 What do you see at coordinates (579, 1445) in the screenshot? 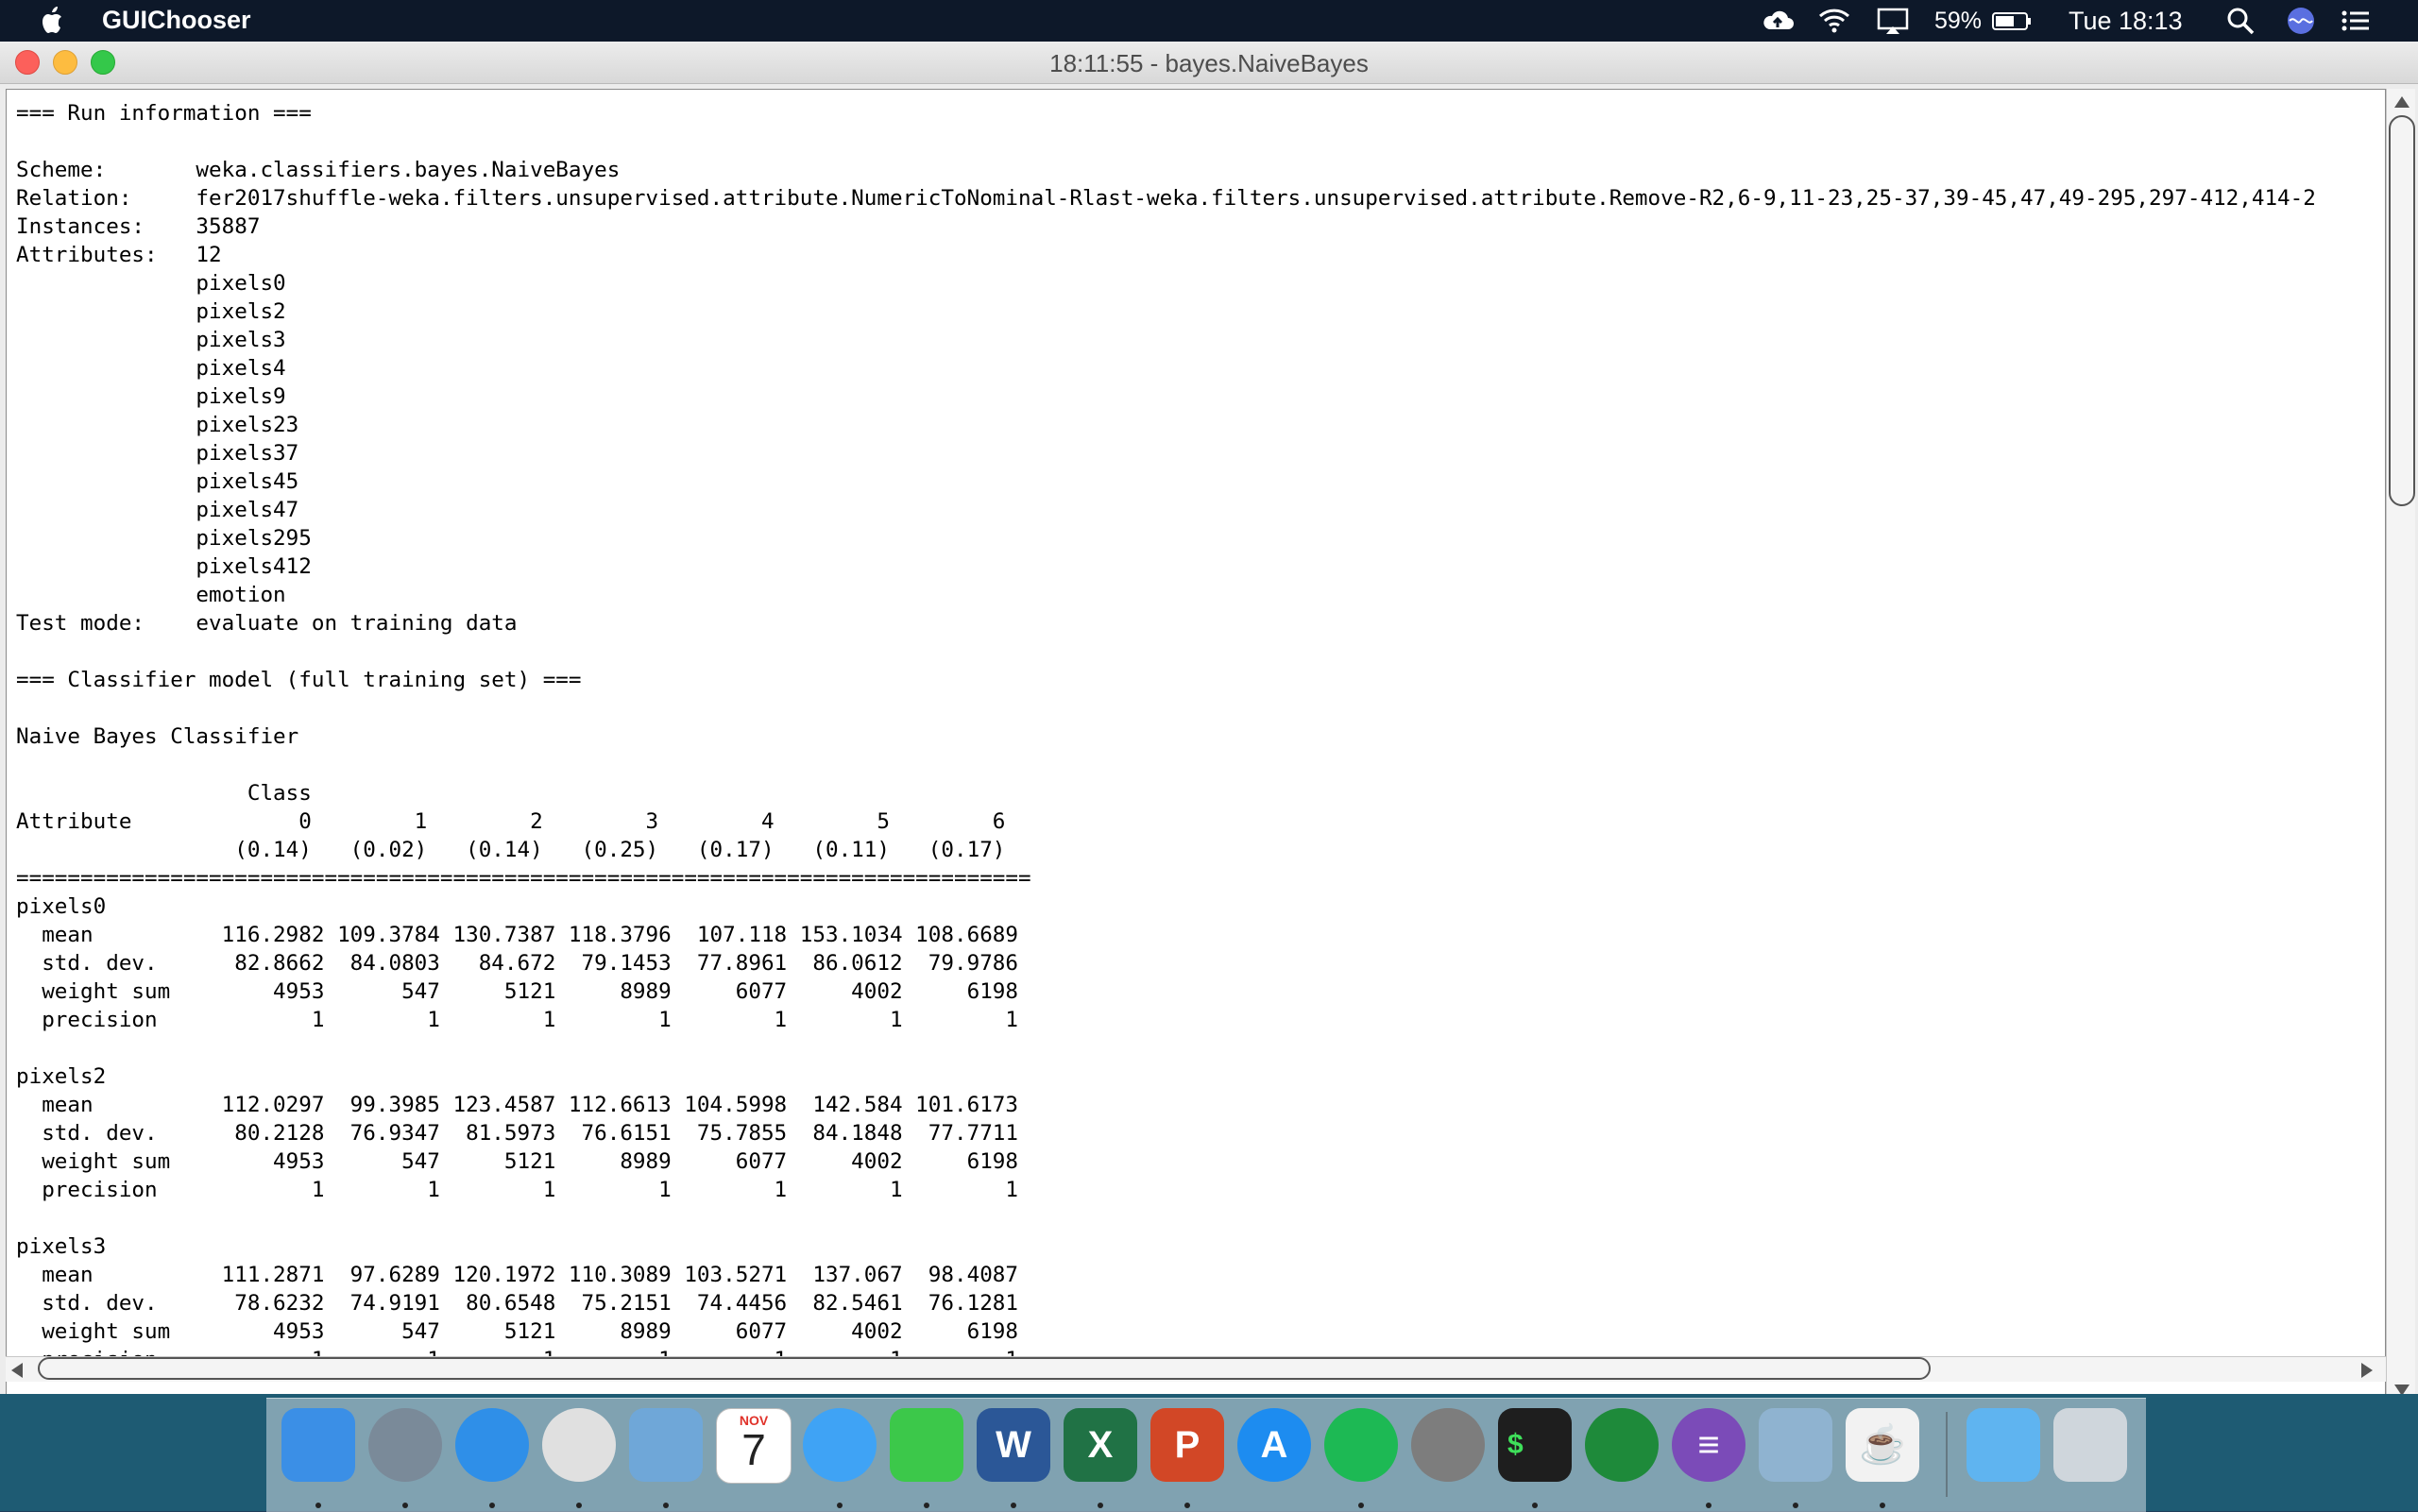
I see `chrome-icon` at bounding box center [579, 1445].